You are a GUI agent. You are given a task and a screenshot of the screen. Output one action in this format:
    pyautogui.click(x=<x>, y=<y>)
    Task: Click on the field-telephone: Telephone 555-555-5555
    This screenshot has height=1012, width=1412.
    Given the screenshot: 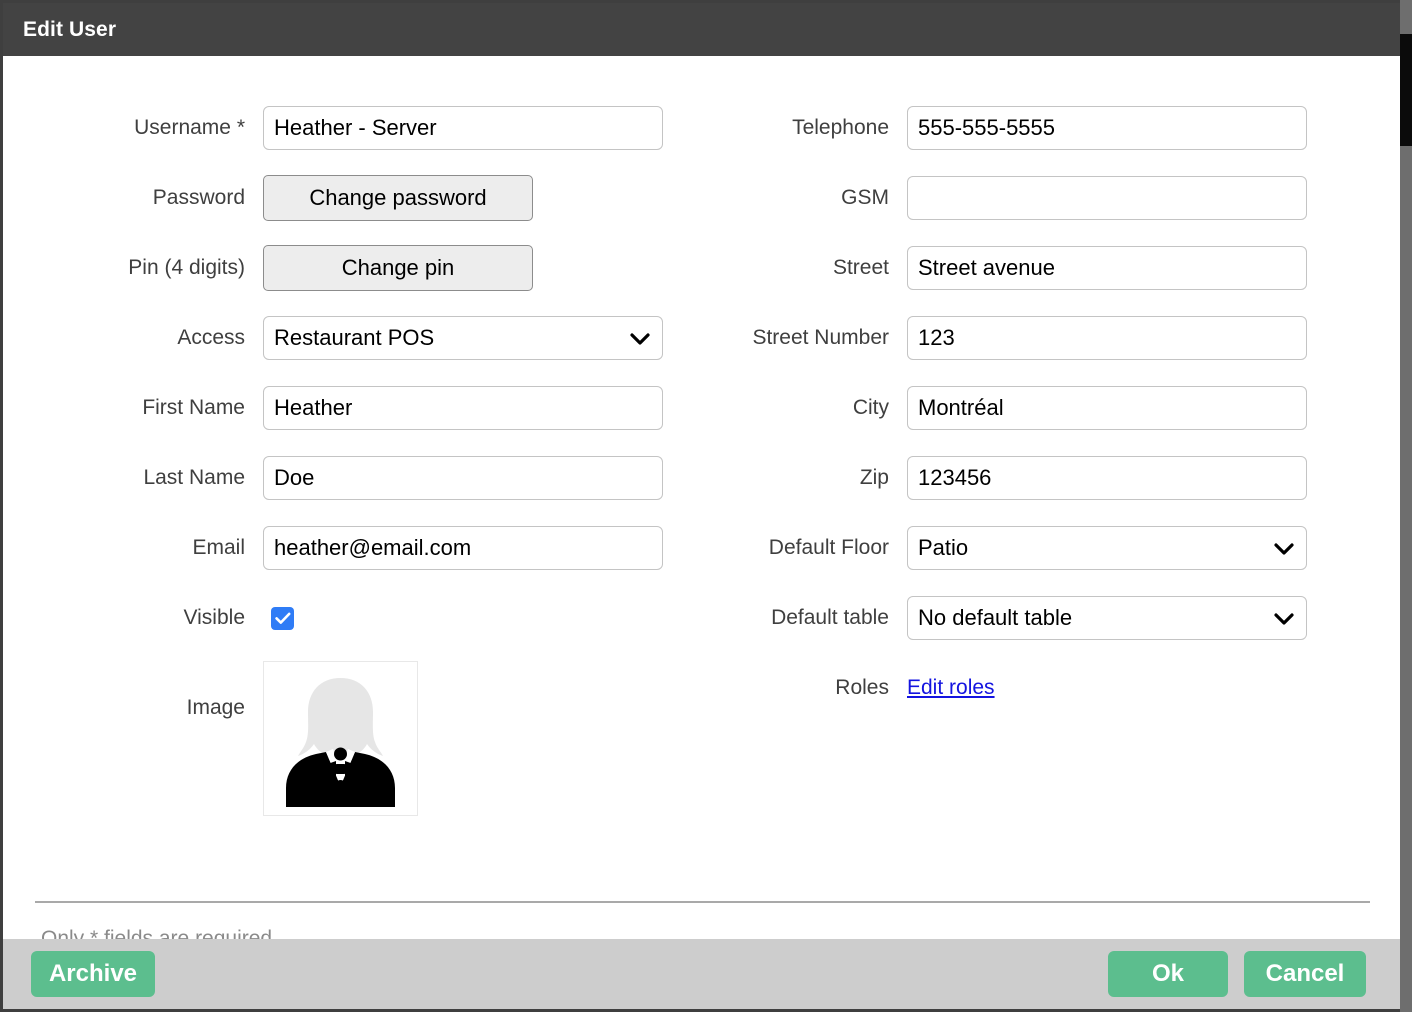 What is the action you would take?
    pyautogui.click(x=1023, y=128)
    